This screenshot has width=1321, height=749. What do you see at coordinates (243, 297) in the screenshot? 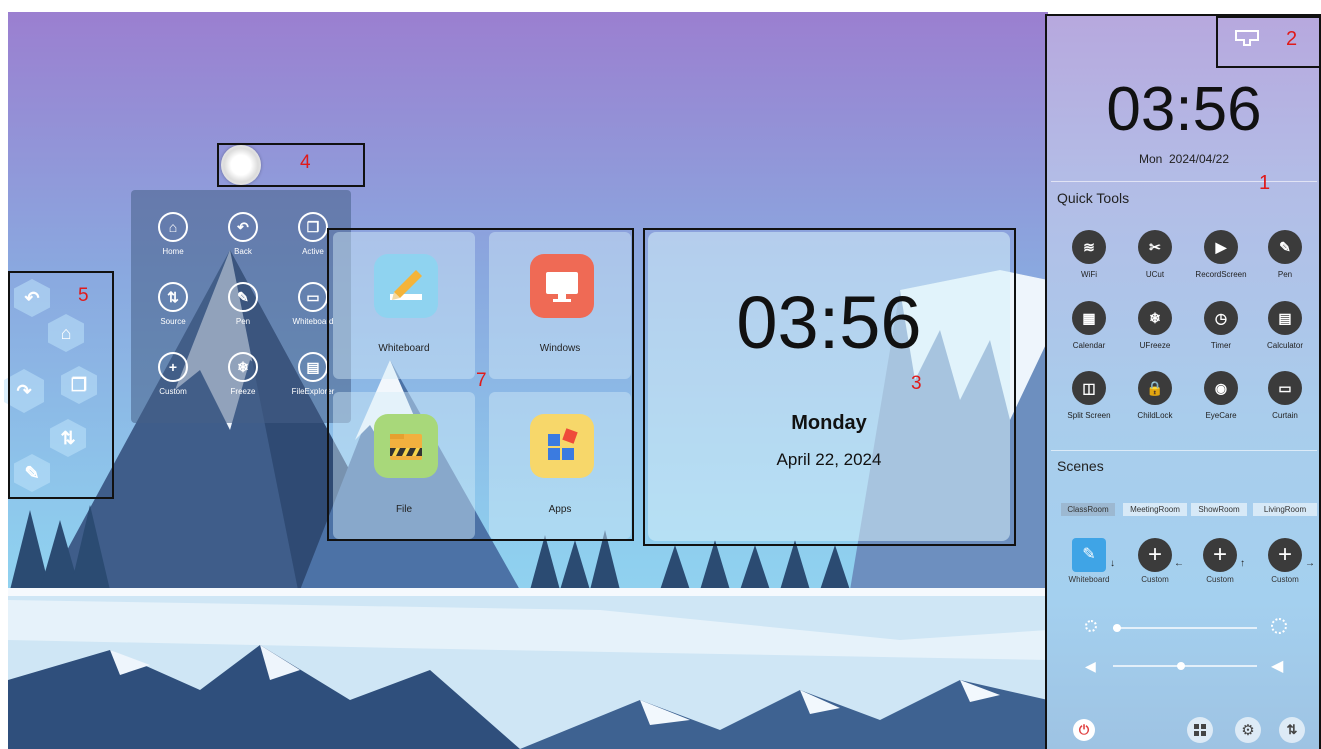
I see `pen-icon: ✎` at bounding box center [243, 297].